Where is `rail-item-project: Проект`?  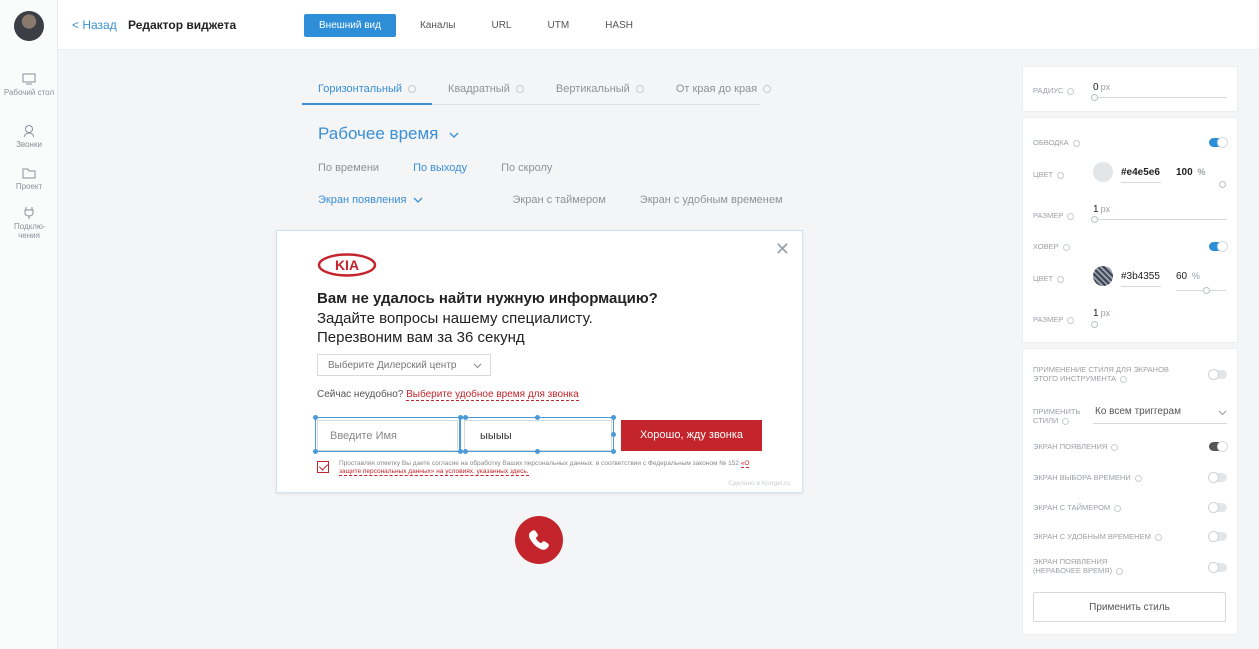 rail-item-project: Проект is located at coordinates (29, 178).